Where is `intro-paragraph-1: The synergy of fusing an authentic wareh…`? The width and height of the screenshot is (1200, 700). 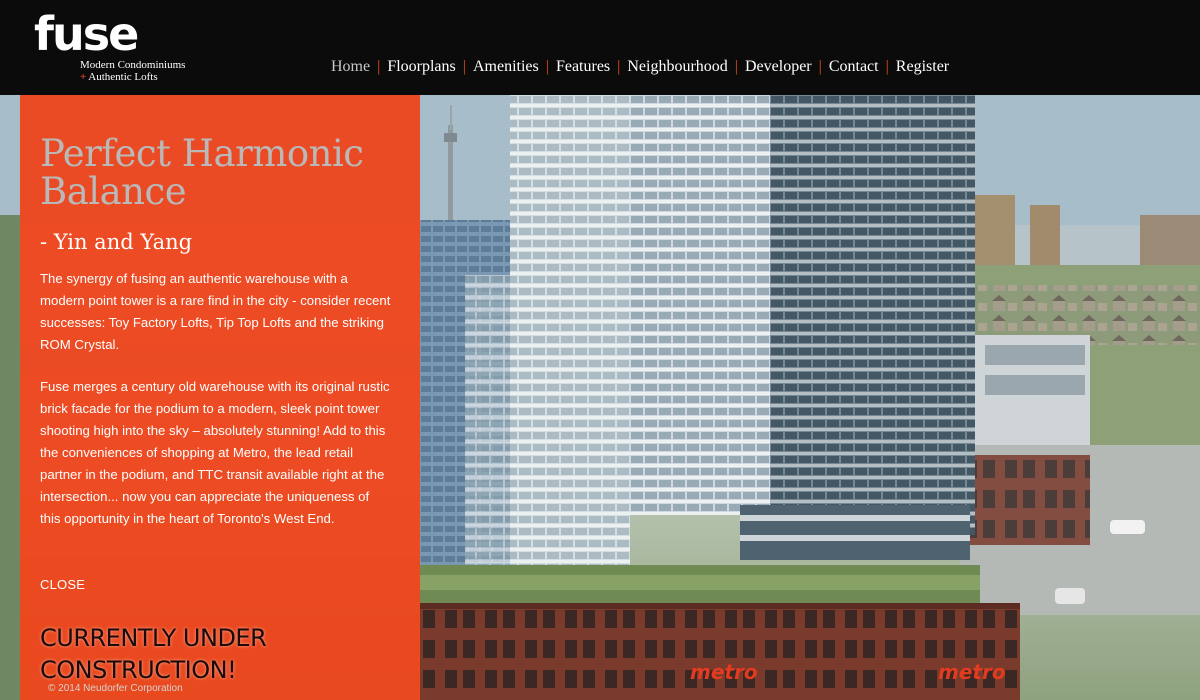 intro-paragraph-1: The synergy of fusing an authentic wareh… is located at coordinates (215, 311).